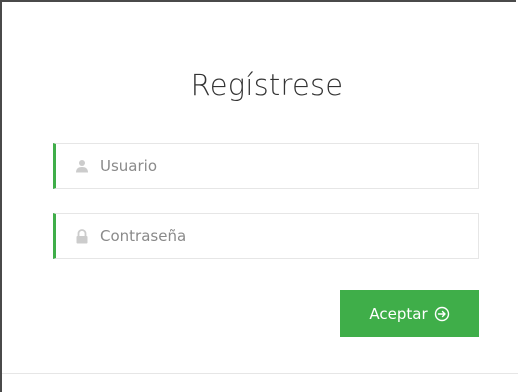 This screenshot has height=392, width=518. I want to click on panel-footer-divider, so click(260, 373).